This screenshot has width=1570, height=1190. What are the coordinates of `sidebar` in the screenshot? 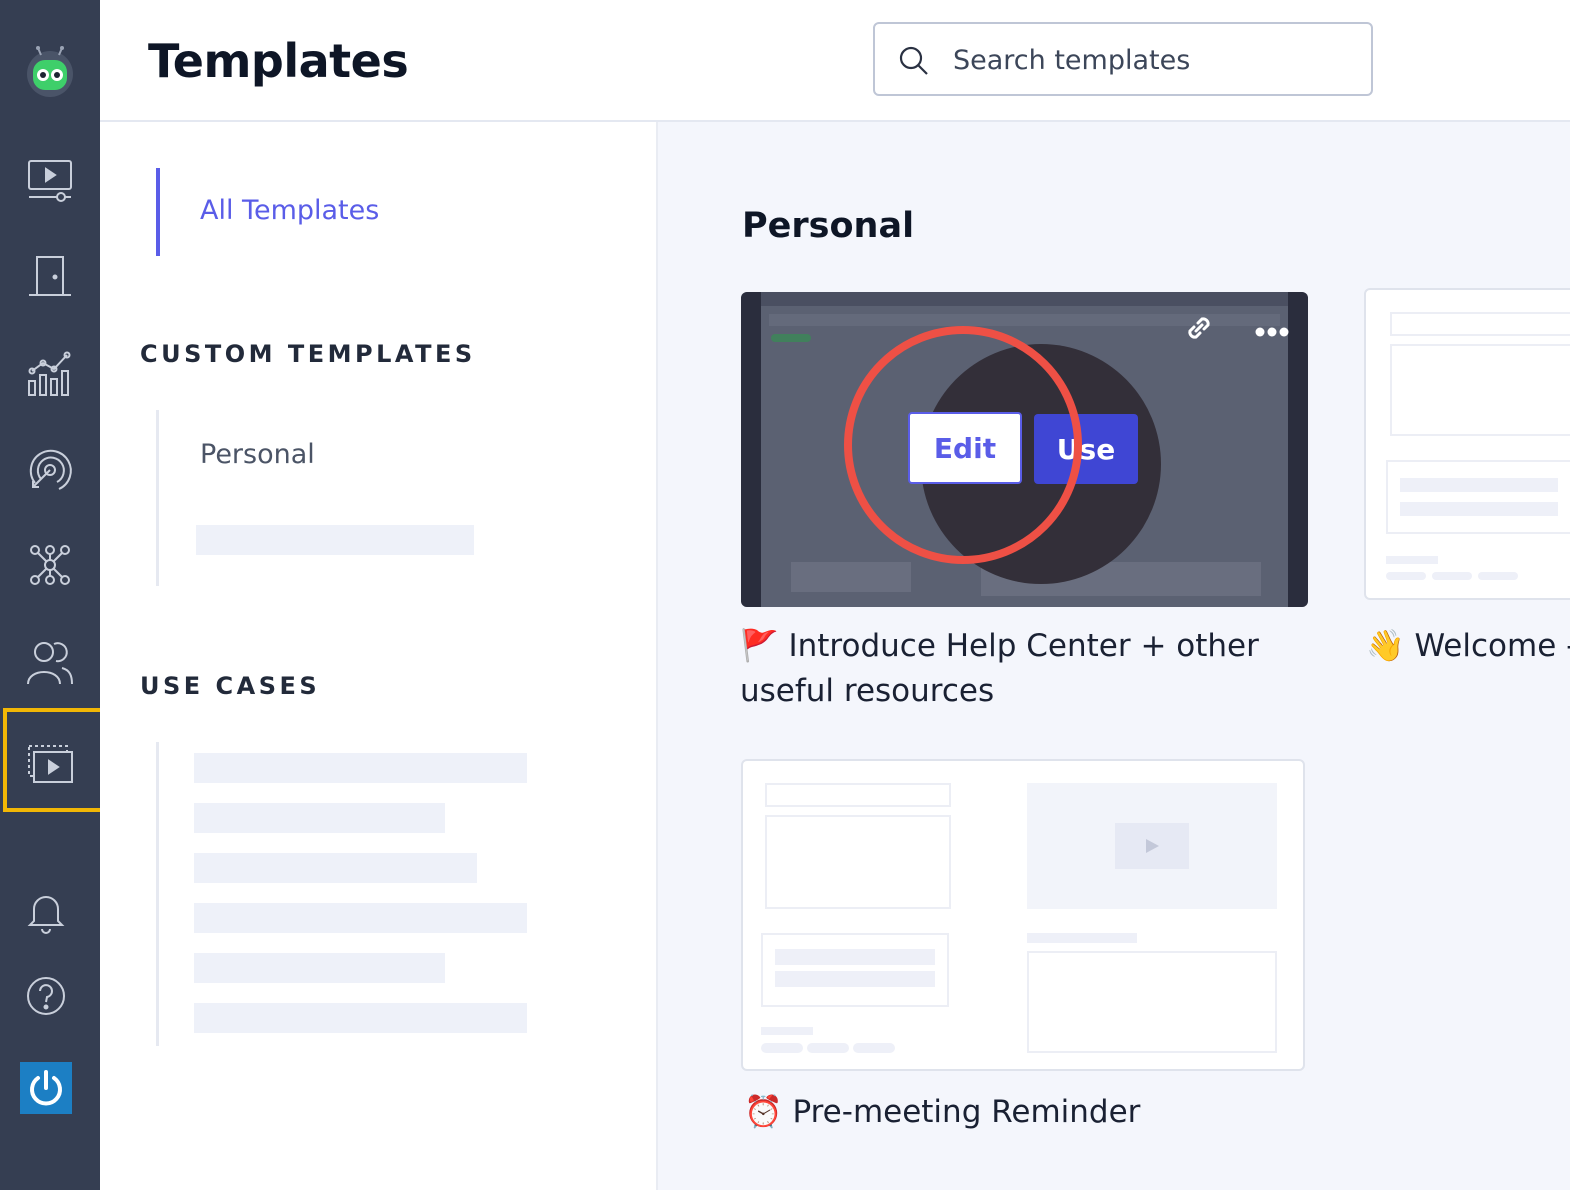 It's located at (53, 595).